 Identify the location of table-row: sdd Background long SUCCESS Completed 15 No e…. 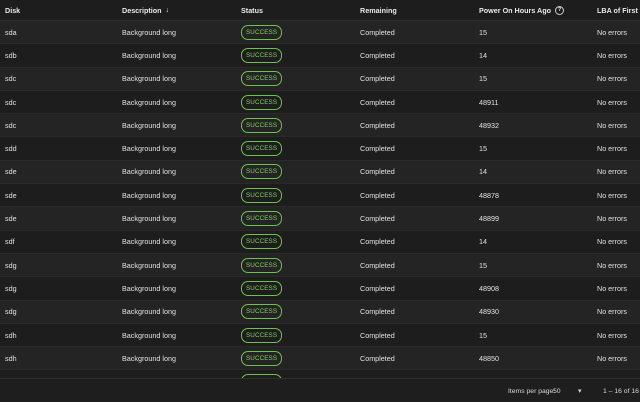
(320, 149).